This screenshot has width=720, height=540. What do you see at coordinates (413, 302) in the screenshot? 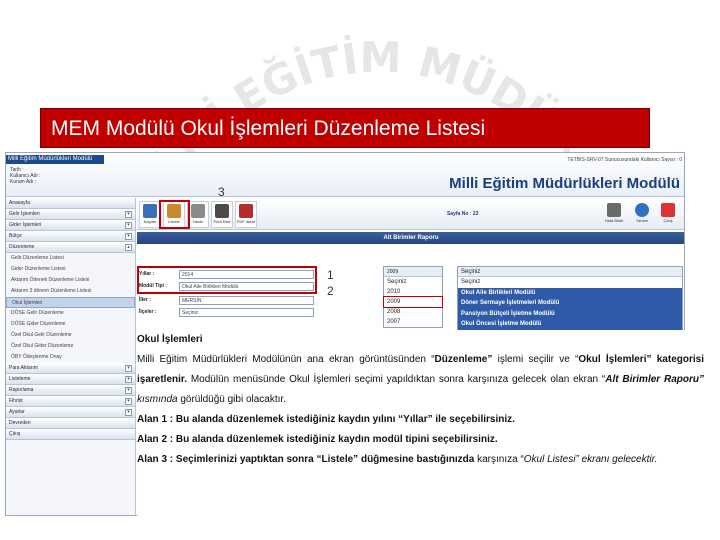
I see `year-option-selected: 2009` at bounding box center [413, 302].